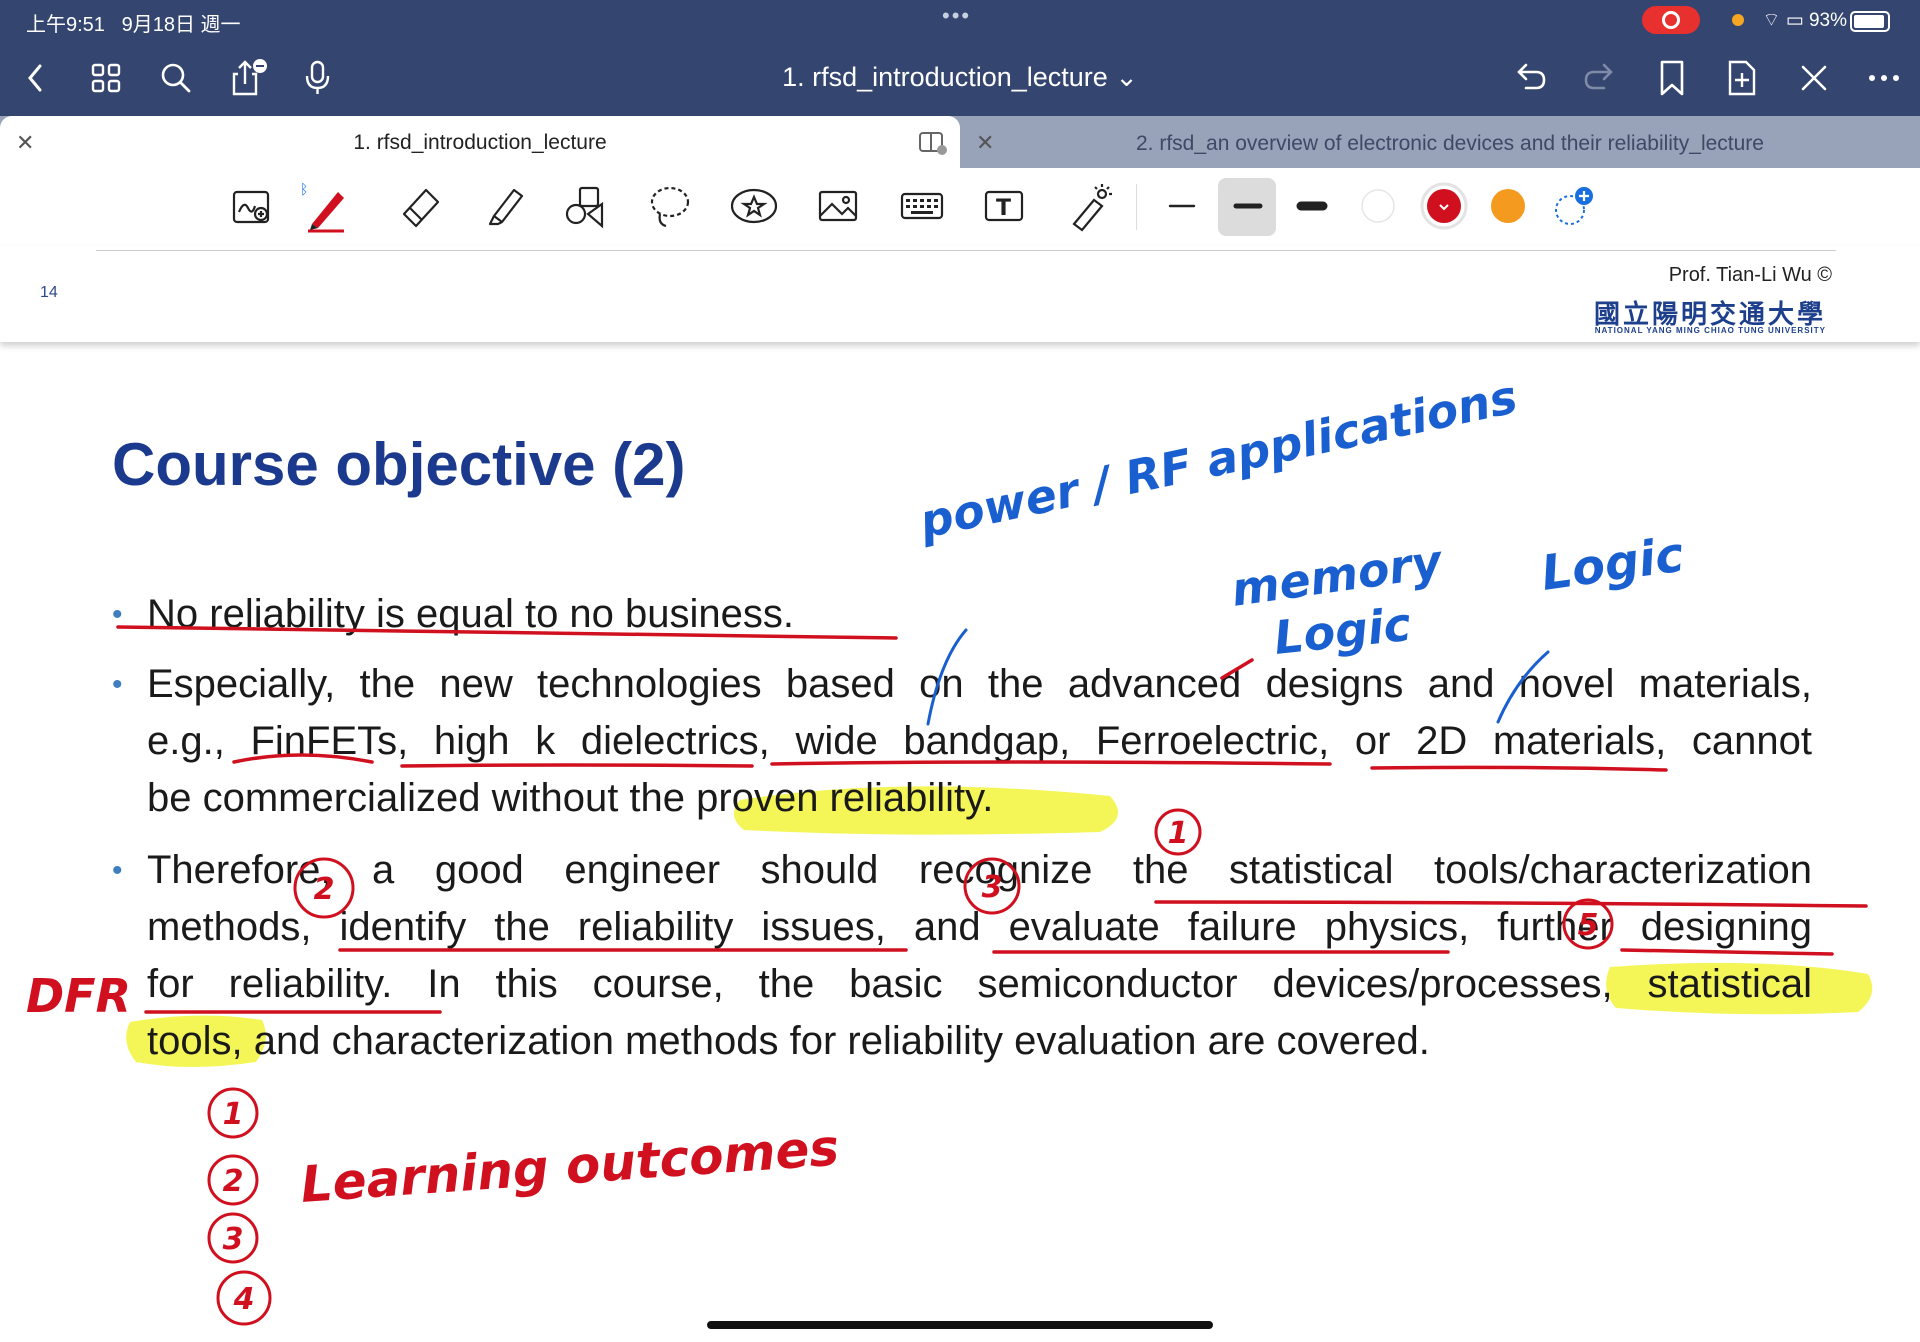 The height and width of the screenshot is (1342, 1920). What do you see at coordinates (586, 206) in the screenshot?
I see `shapes-icon` at bounding box center [586, 206].